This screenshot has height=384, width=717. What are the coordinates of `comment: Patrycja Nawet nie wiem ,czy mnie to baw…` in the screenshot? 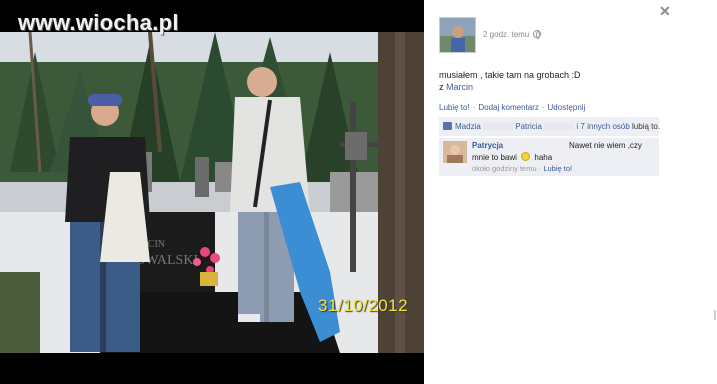 It's located at (549, 157).